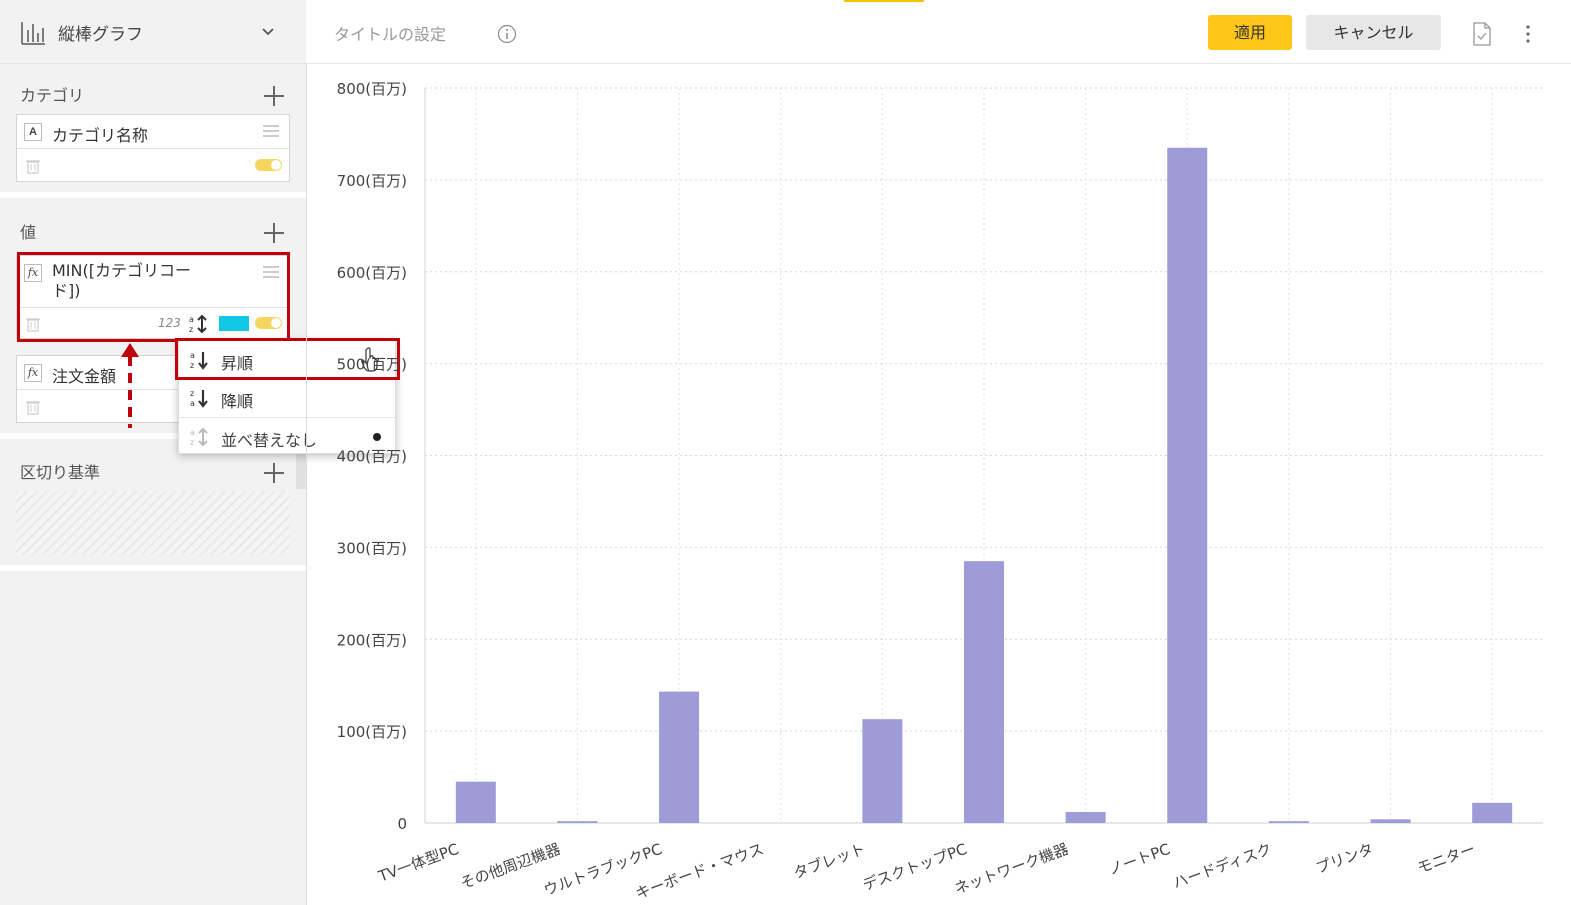 The image size is (1571, 905). I want to click on y-tick-label: 700(百万), so click(372, 181).